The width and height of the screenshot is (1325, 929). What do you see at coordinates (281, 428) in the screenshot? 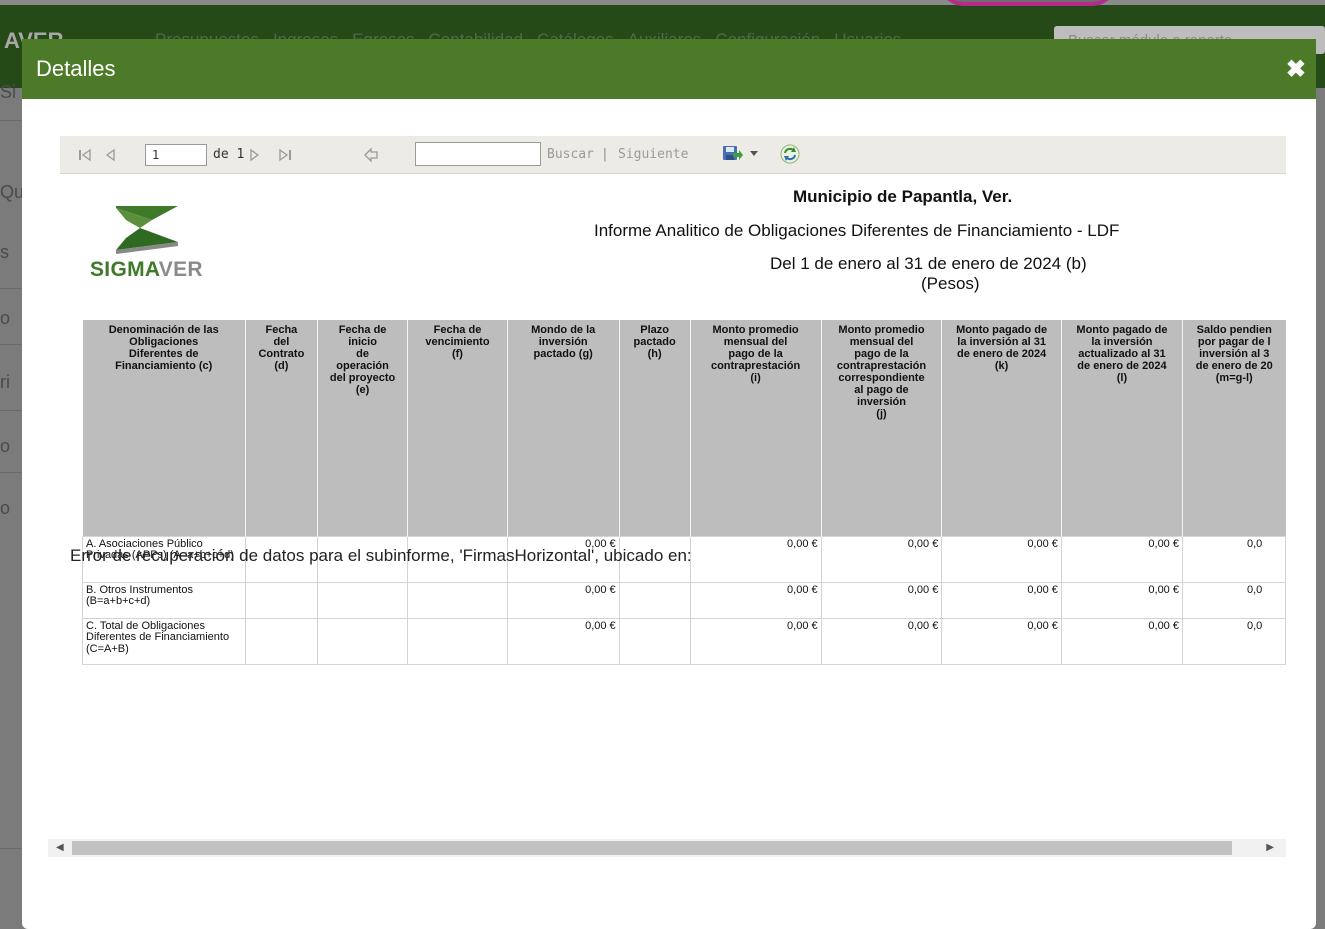
I see `column-header: Fecha del Contrato (d)` at bounding box center [281, 428].